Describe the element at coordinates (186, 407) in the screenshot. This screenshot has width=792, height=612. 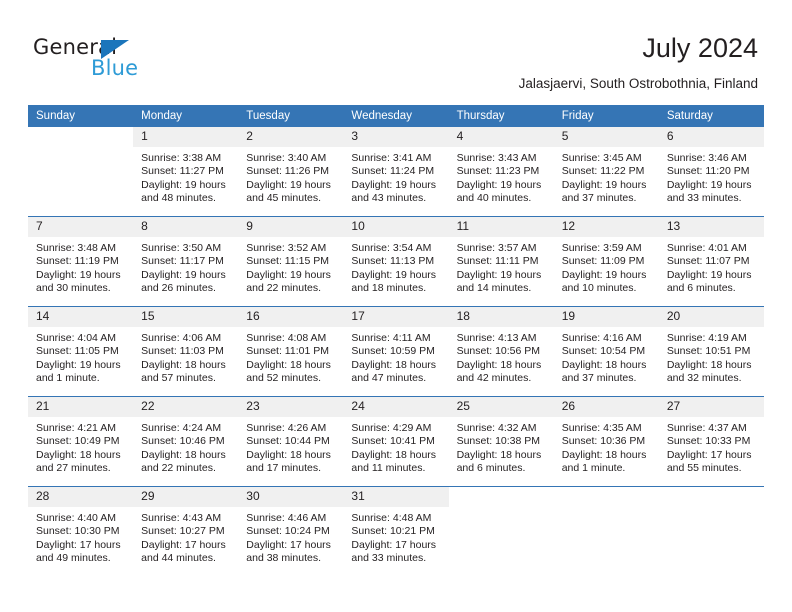
I see `day-number: 22` at that location.